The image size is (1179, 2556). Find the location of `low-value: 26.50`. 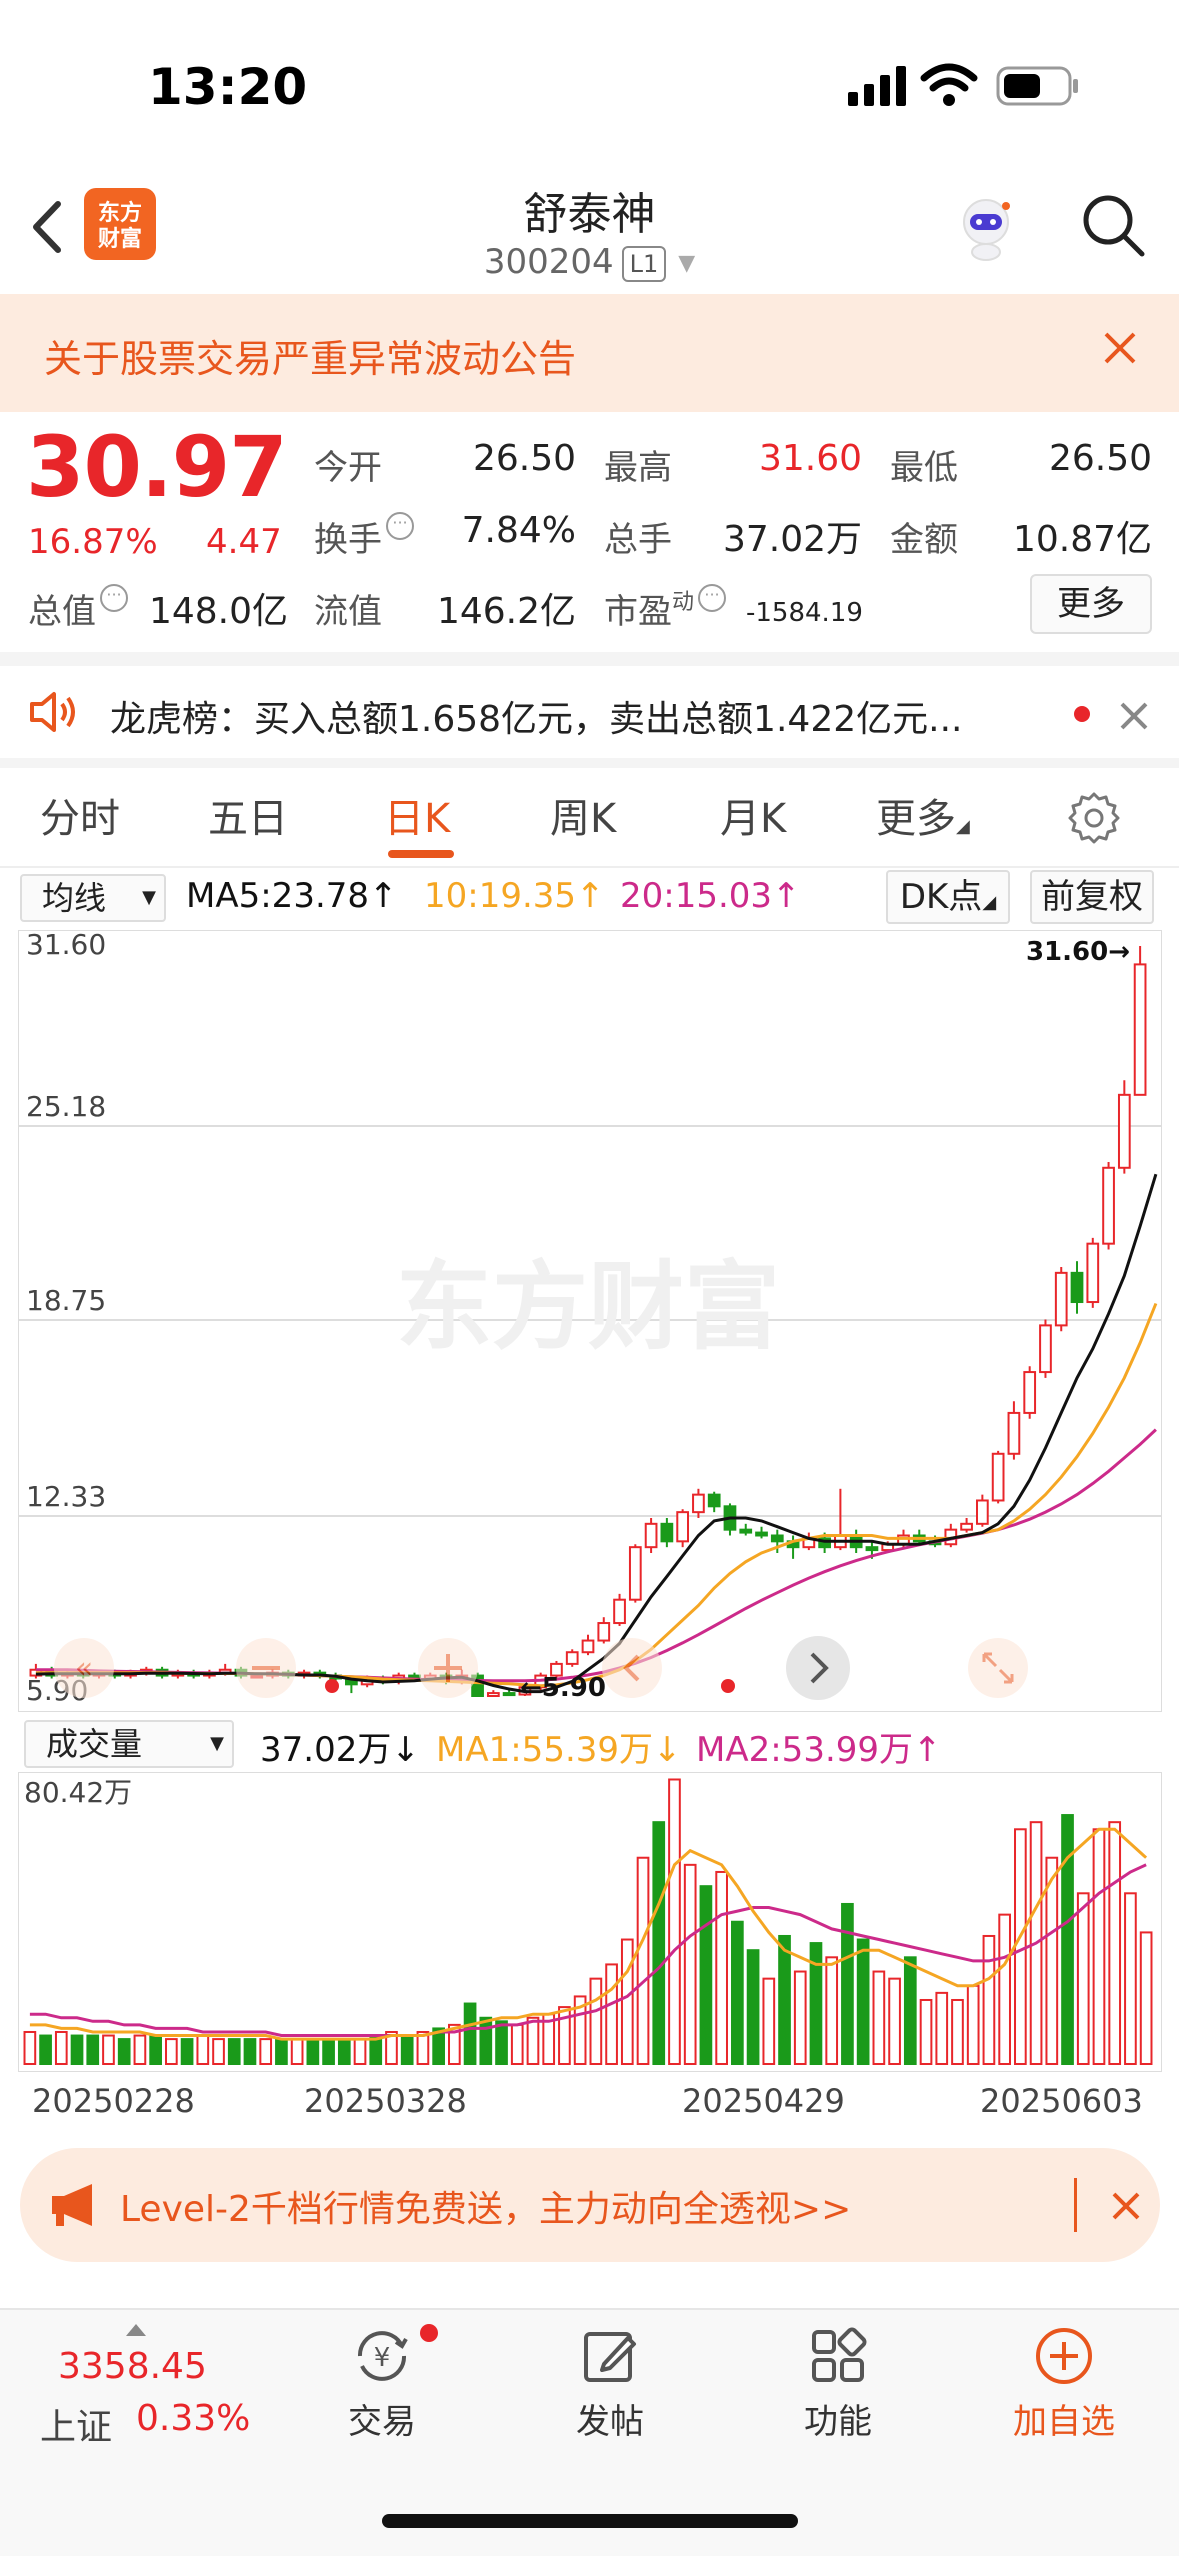

low-value: 26.50 is located at coordinates (1100, 458).